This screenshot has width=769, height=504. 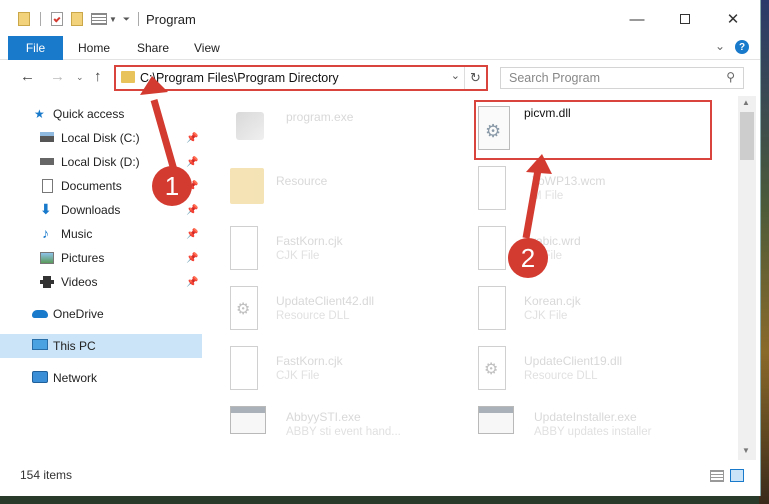 I want to click on forward-button: →, so click(x=57, y=76).